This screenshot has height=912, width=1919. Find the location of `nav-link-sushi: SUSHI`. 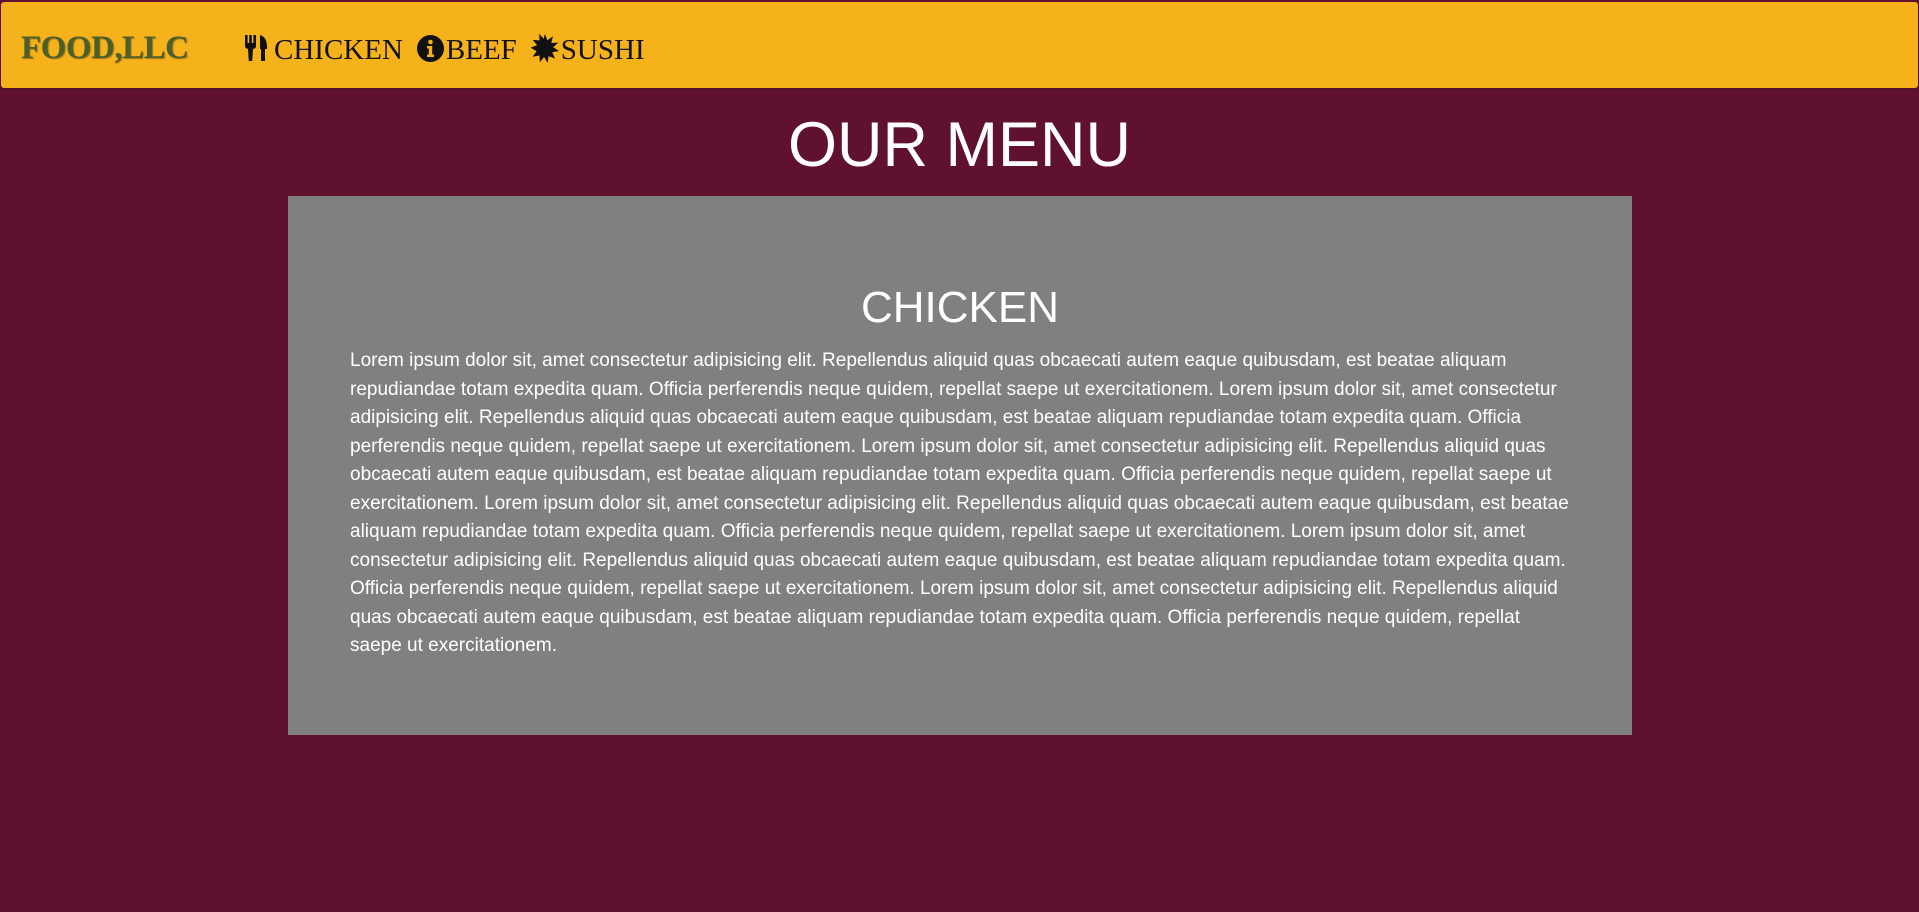

nav-link-sushi: SUSHI is located at coordinates (587, 49).